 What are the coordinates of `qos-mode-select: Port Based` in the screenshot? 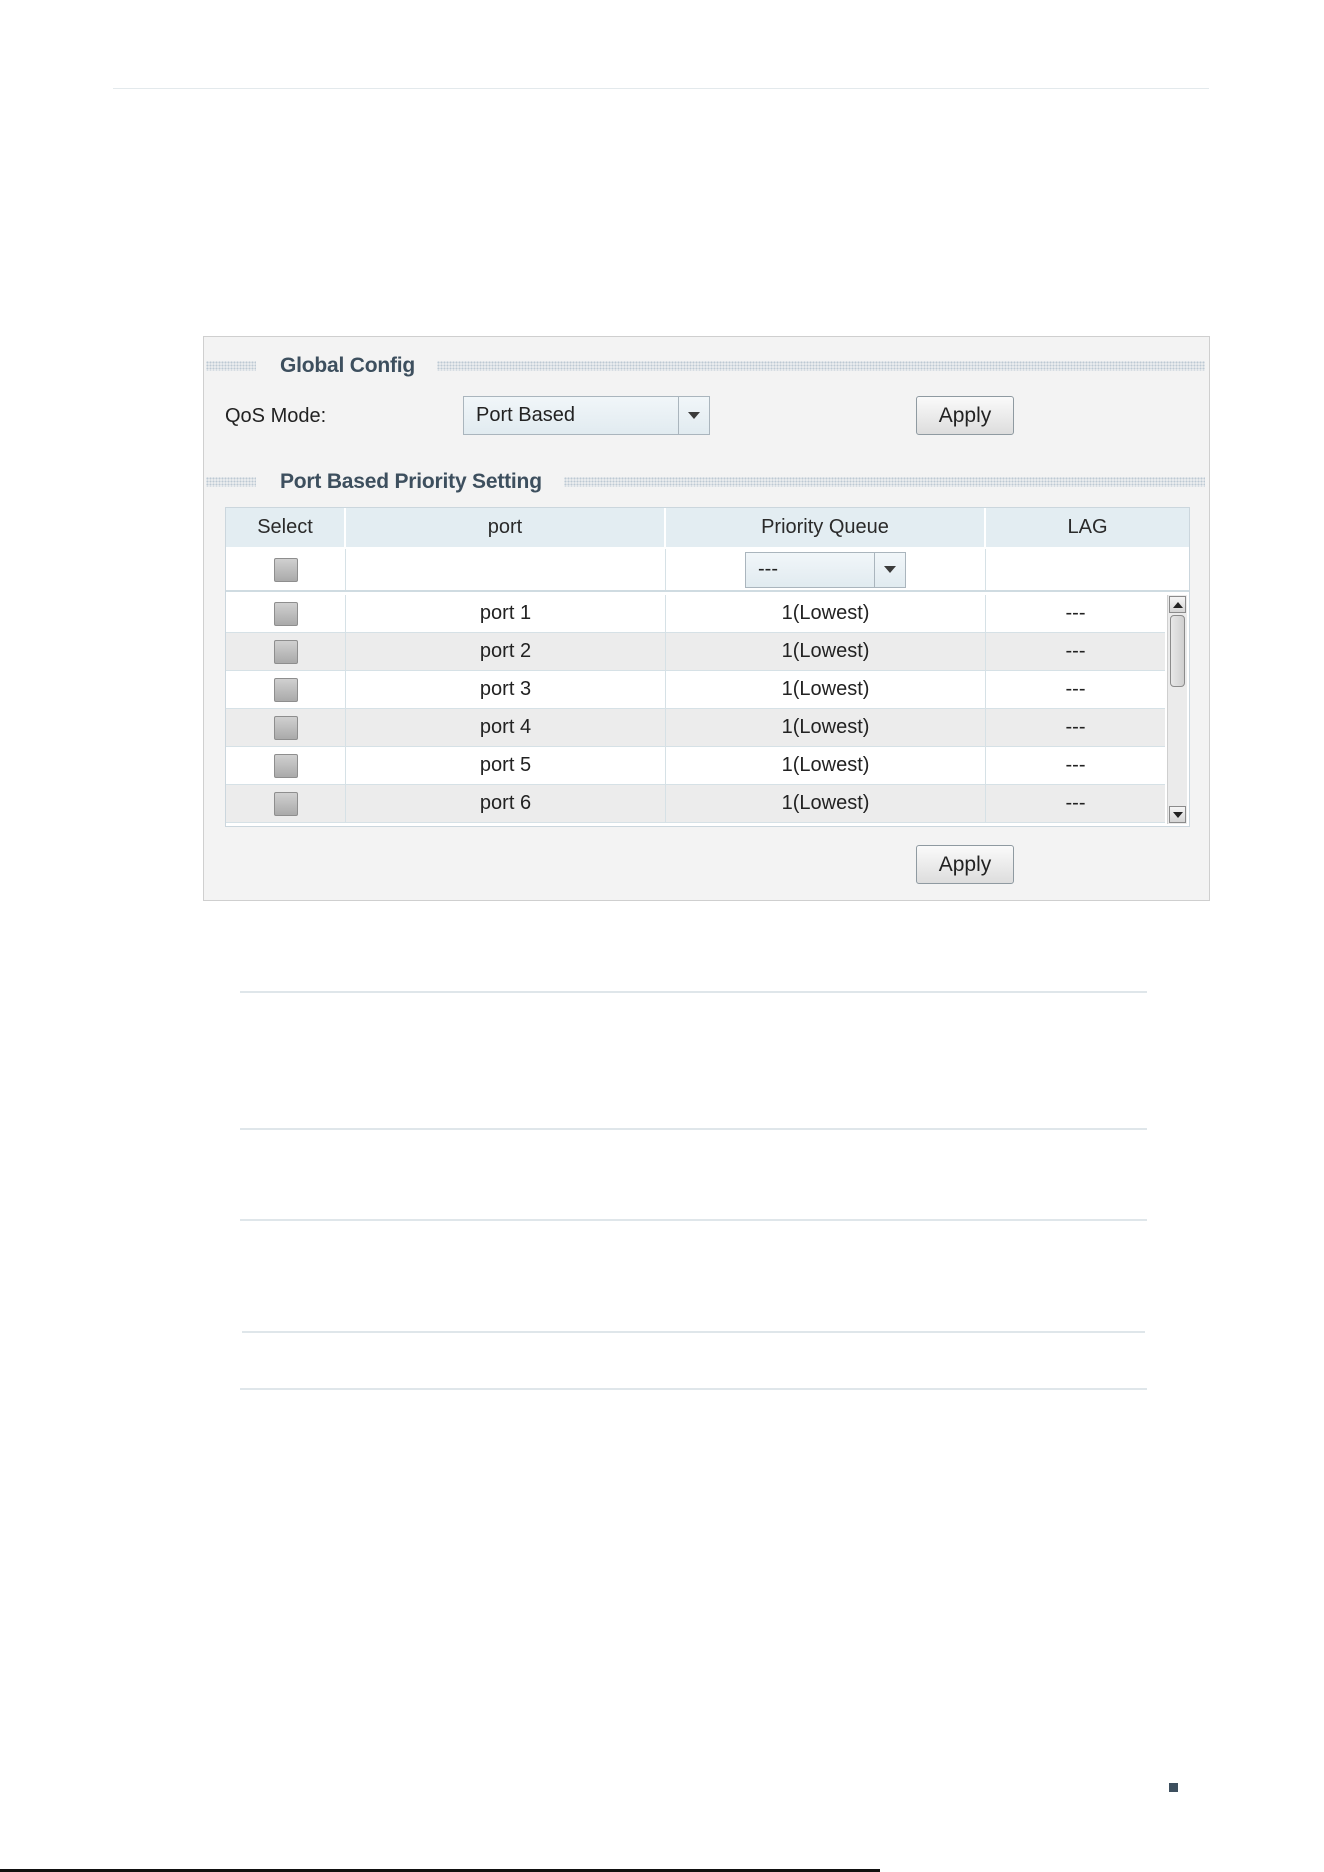 It's located at (586, 415).